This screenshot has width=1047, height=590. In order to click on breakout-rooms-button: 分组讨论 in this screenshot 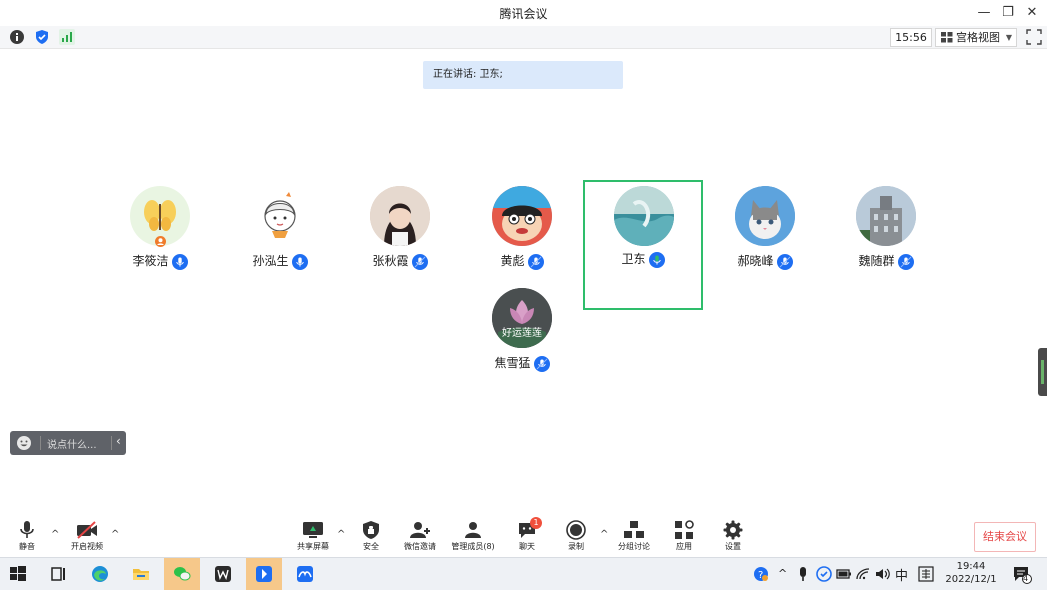, I will do `click(634, 536)`.